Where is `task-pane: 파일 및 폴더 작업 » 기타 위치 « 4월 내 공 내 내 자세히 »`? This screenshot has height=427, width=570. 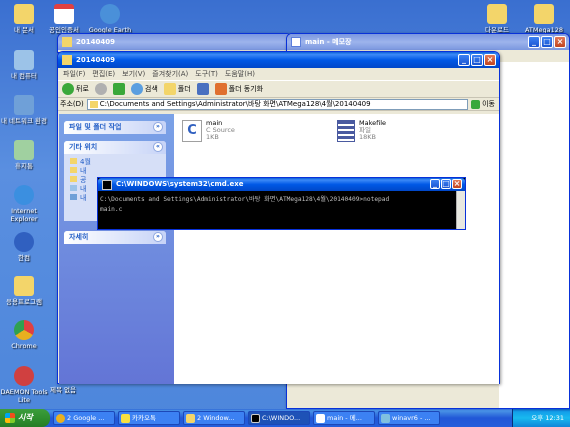 task-pane: 파일 및 폴더 작업 » 기타 위치 « 4월 내 공 내 내 자세히 » is located at coordinates (116, 249).